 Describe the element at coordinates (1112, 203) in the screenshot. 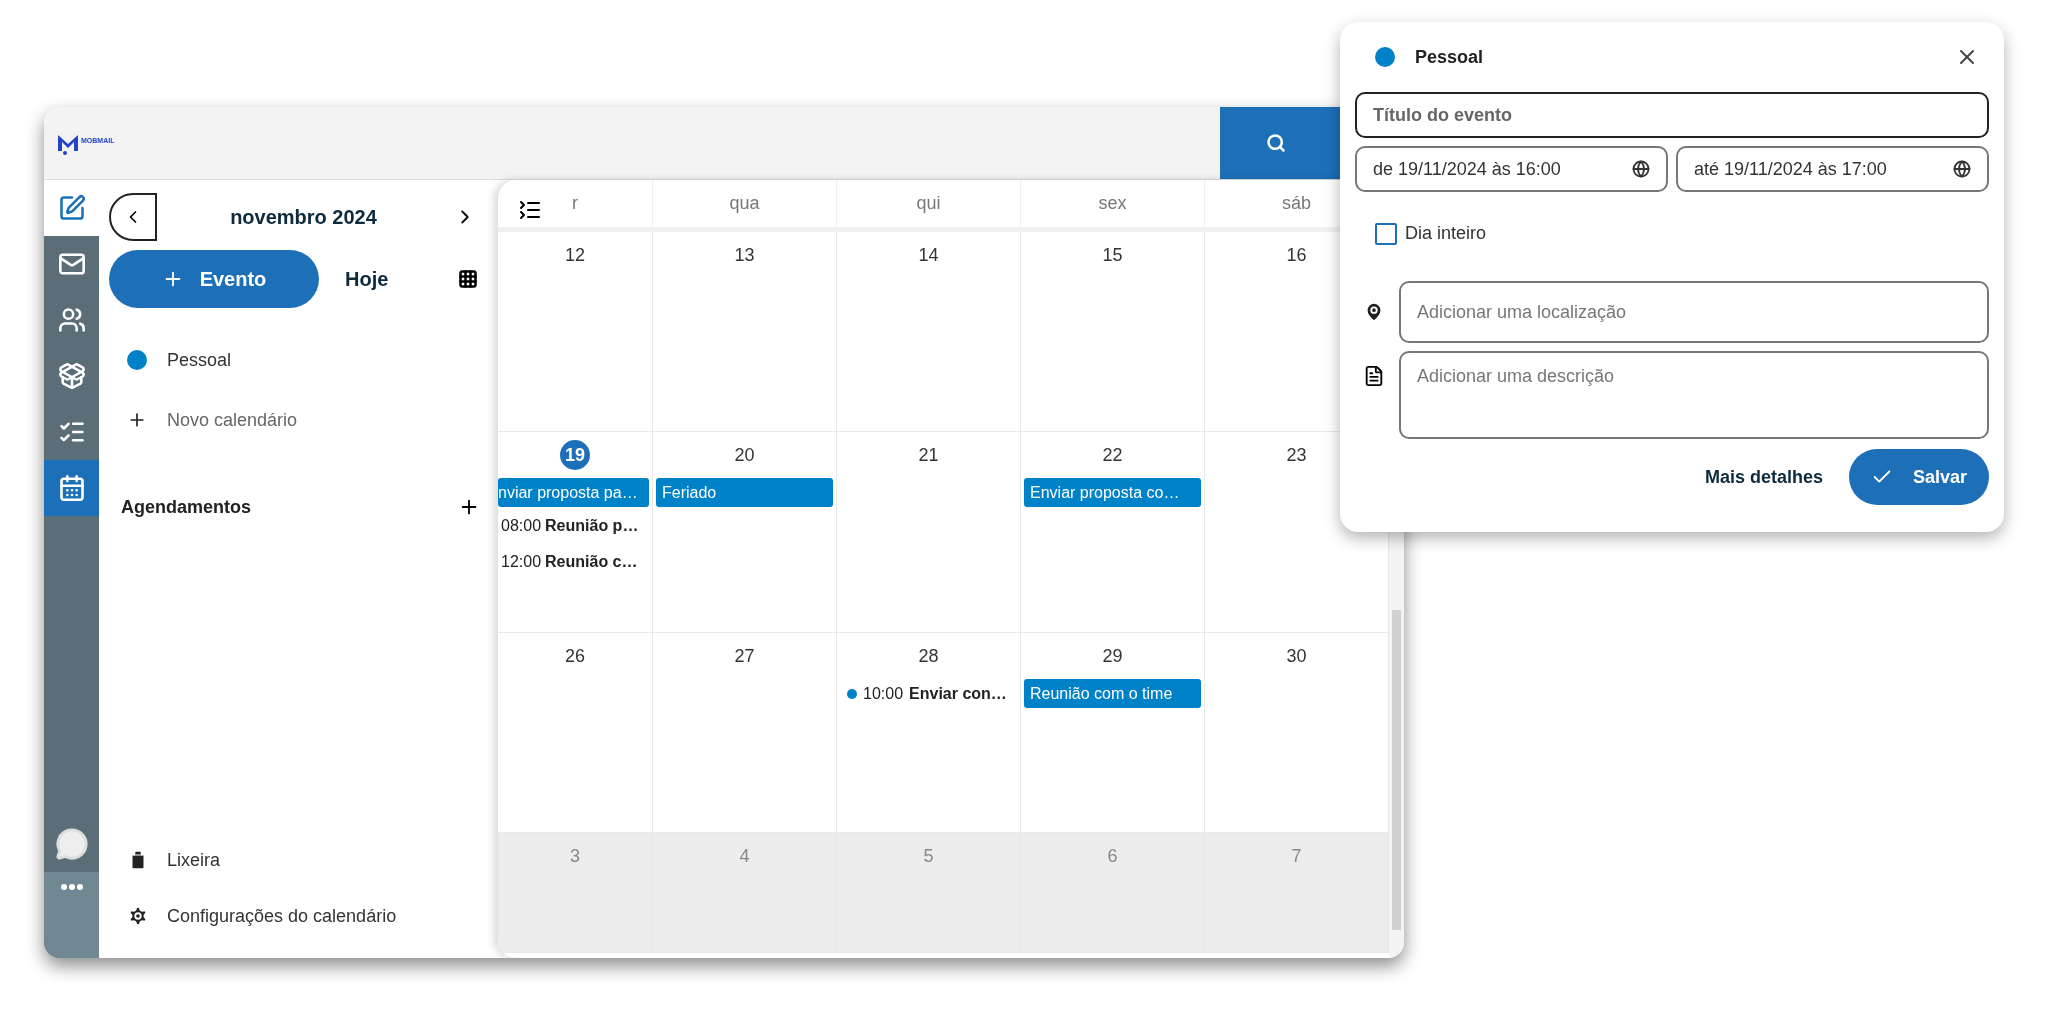

I see `weekday-label: sex` at that location.